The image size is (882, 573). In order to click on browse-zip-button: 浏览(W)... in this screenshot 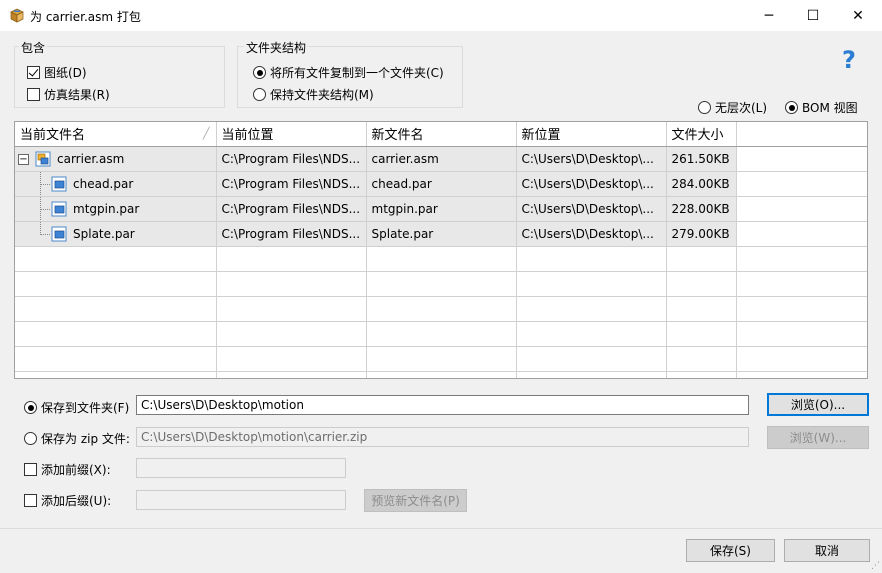, I will do `click(818, 437)`.